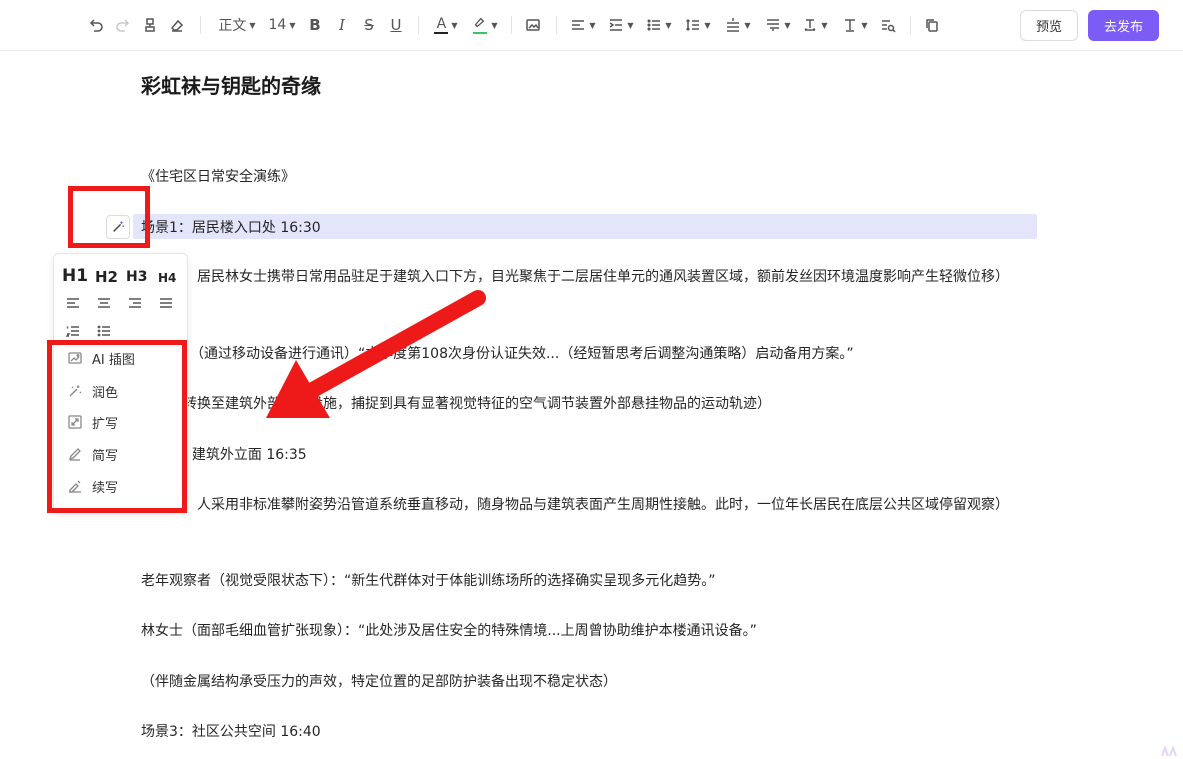 This screenshot has width=1183, height=759. I want to click on undo-icon, so click(96, 25).